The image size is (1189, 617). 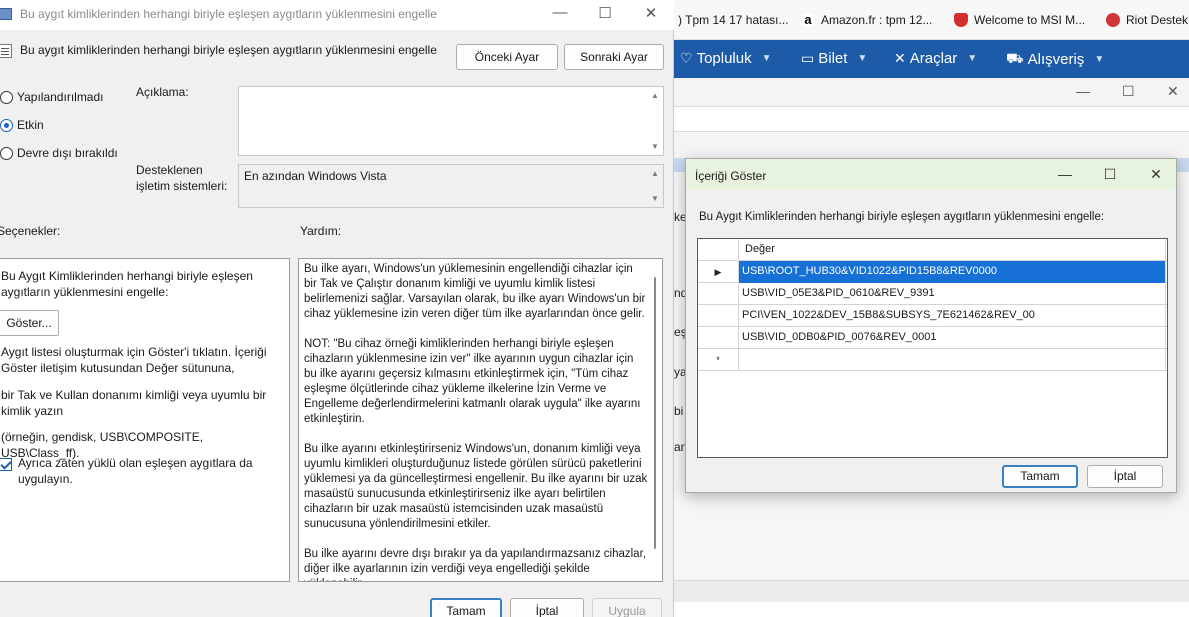 I want to click on table-row: USB\VID_05E3&PID_0610&REV_9391, so click(x=932, y=294).